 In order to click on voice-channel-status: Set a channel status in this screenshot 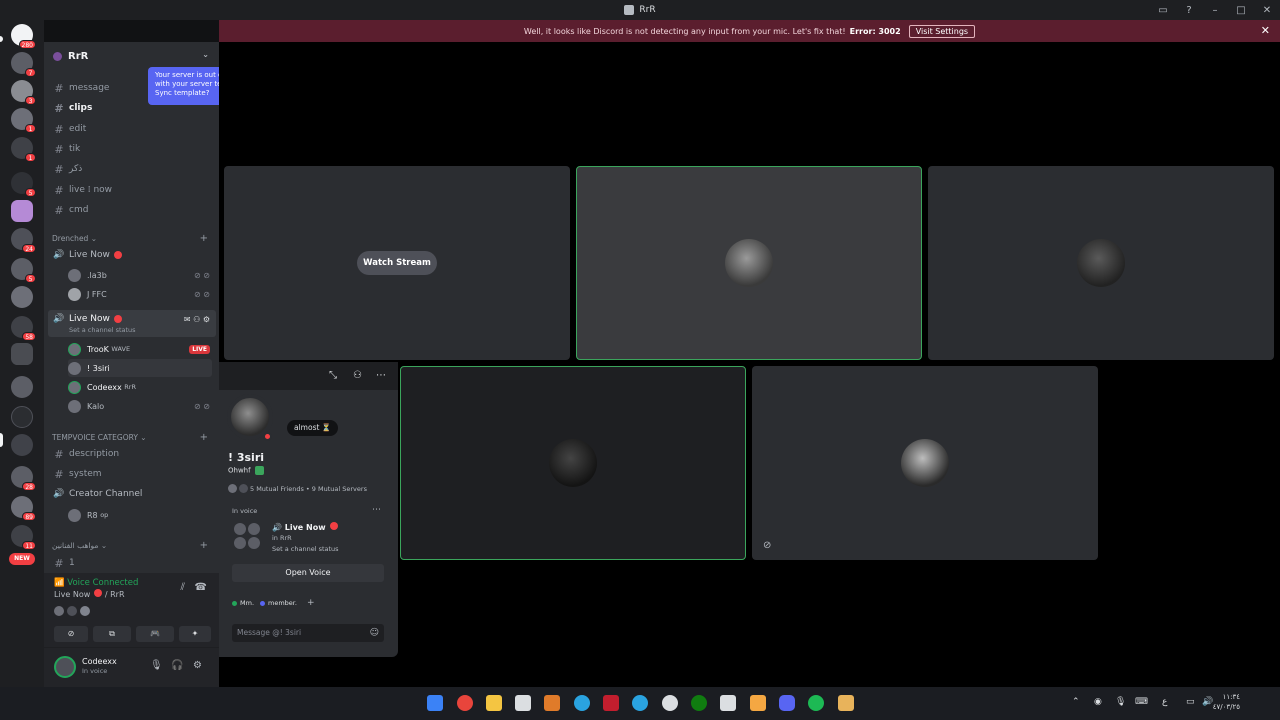, I will do `click(305, 549)`.